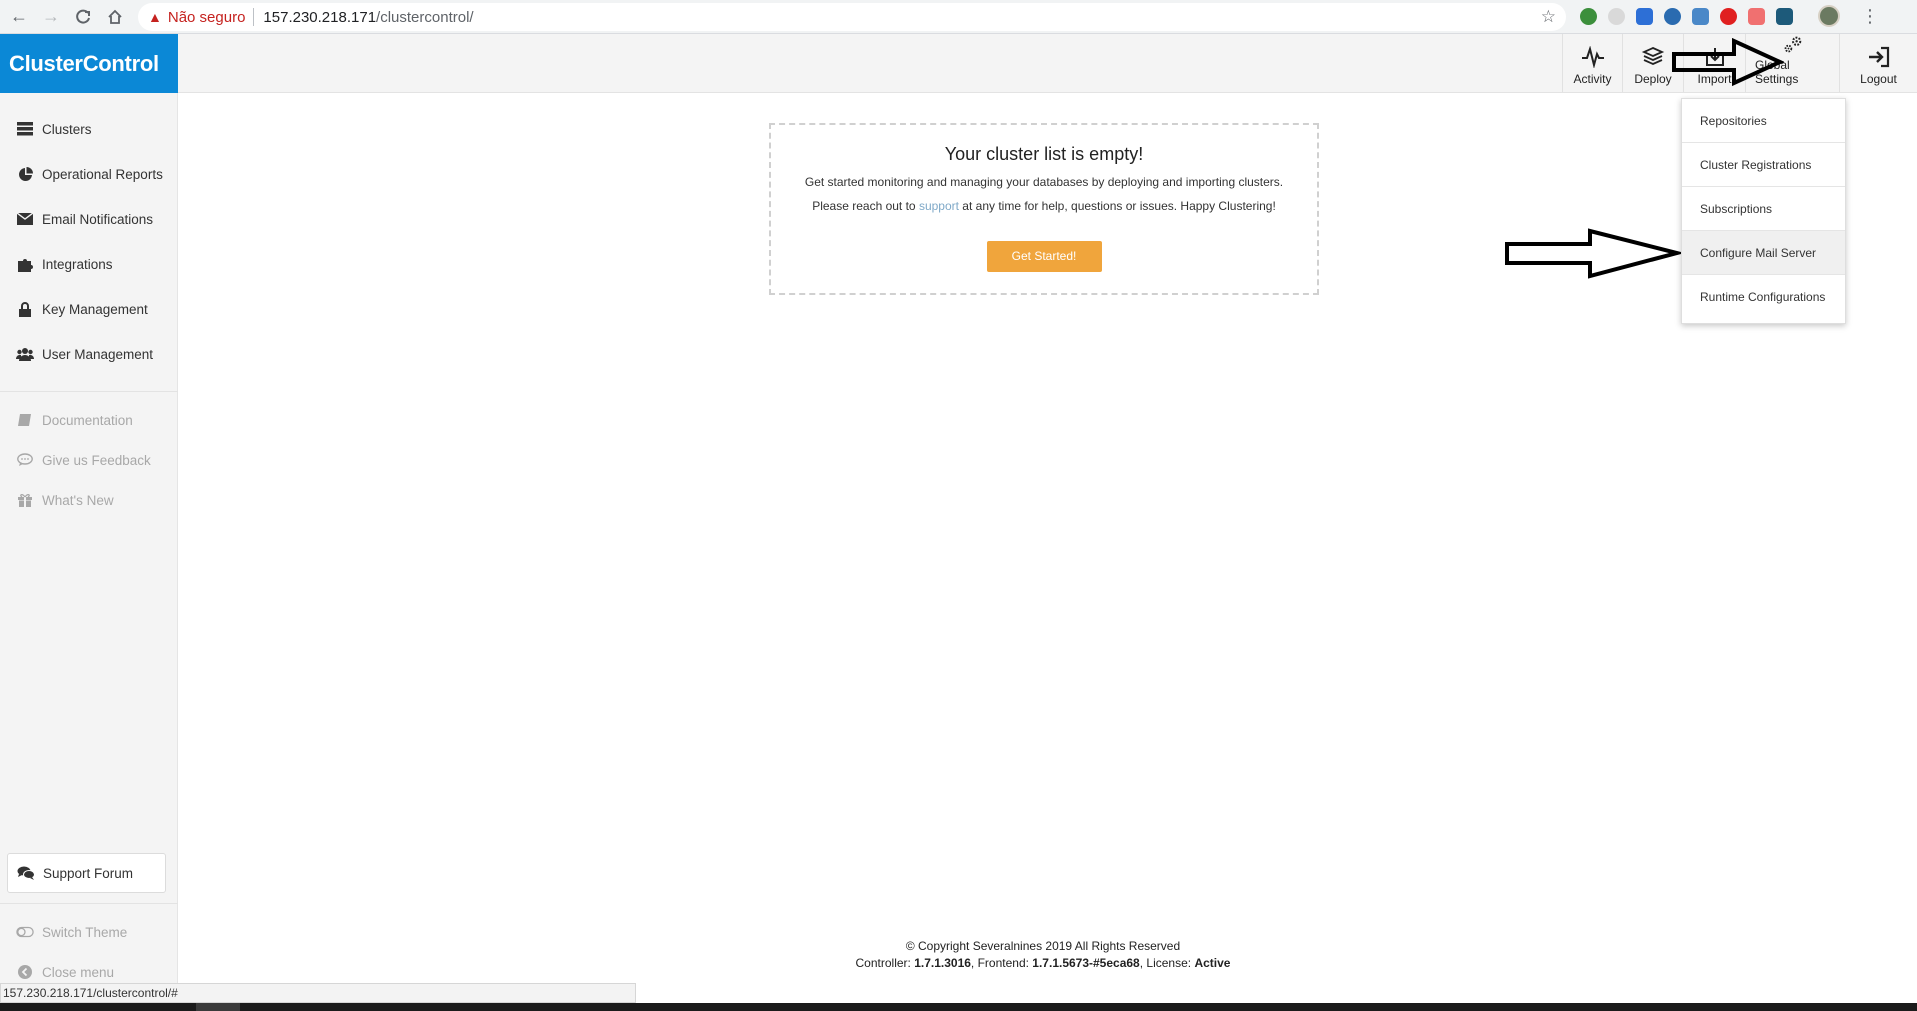  I want to click on switch-theme-toggle: Switch Theme, so click(89, 932).